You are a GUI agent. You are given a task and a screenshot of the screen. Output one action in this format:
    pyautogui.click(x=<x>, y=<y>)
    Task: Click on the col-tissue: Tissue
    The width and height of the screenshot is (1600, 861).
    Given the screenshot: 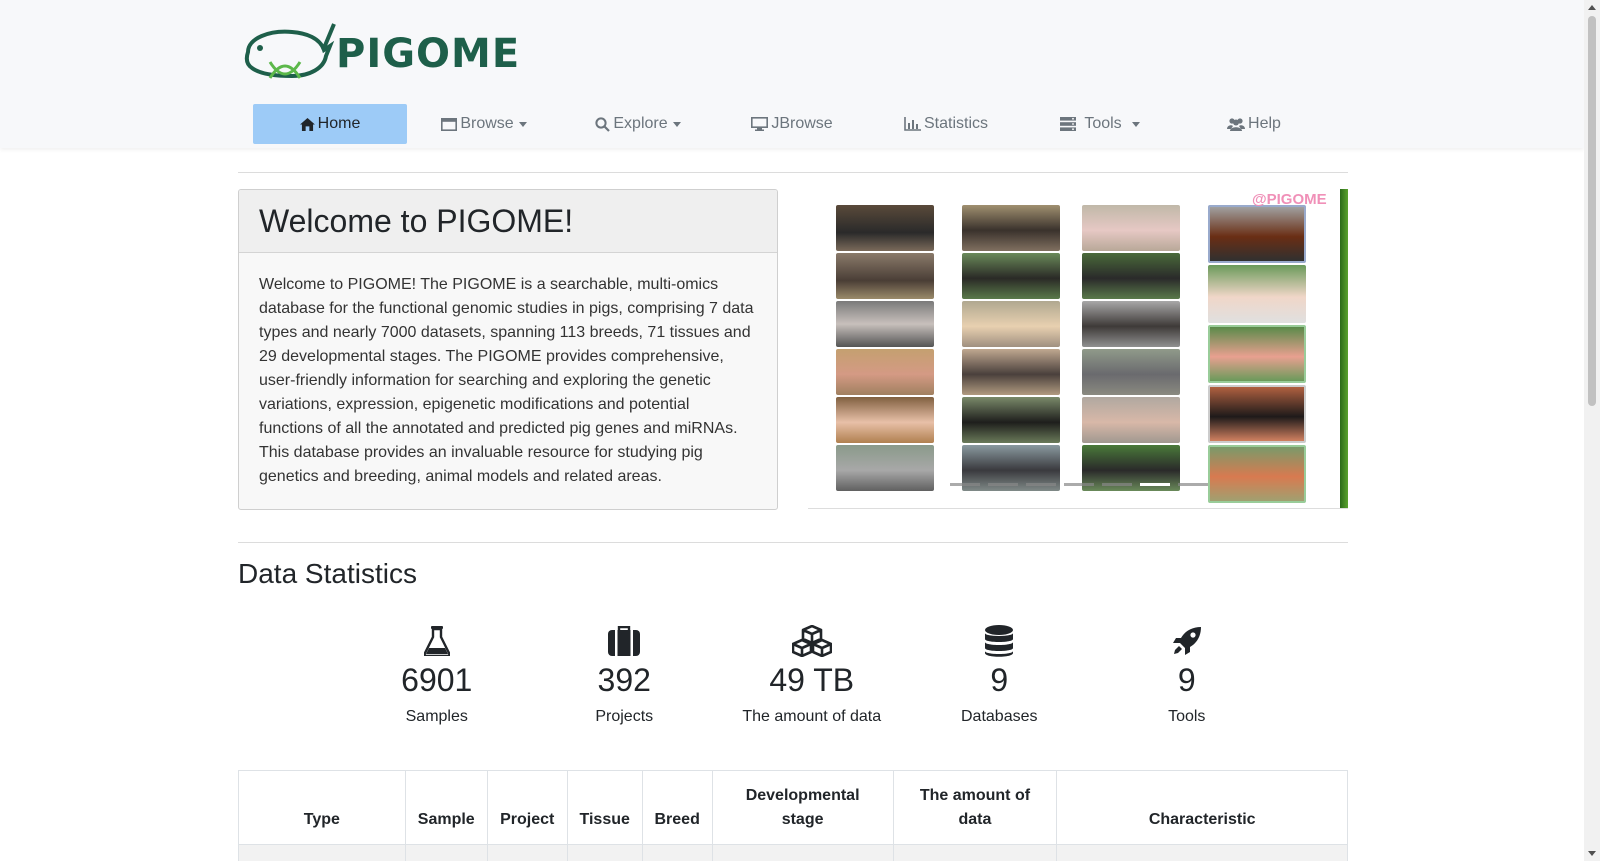 What is the action you would take?
    pyautogui.click(x=604, y=807)
    